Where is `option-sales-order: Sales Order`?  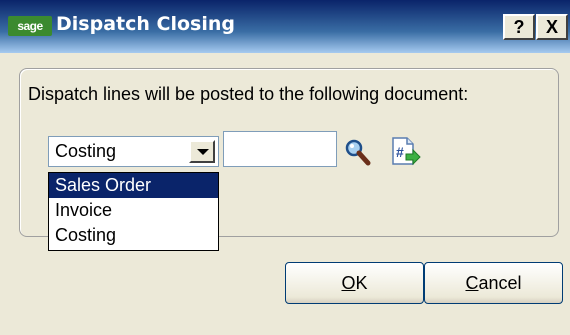
option-sales-order: Sales Order is located at coordinates (133, 185).